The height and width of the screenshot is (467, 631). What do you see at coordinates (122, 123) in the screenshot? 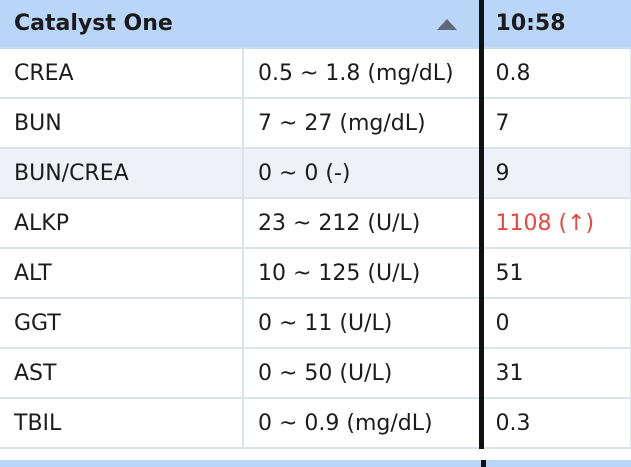
I see `test-name-cell: BUN` at bounding box center [122, 123].